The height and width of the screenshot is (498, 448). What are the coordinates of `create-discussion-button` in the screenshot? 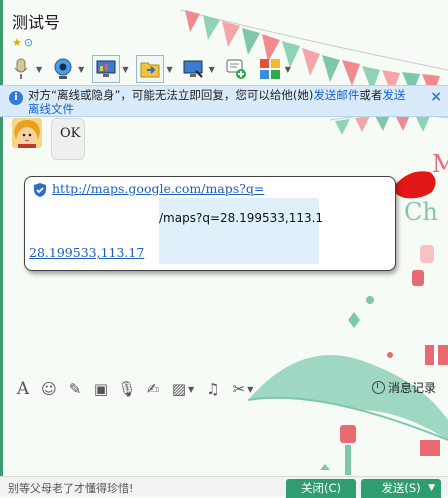 It's located at (236, 69).